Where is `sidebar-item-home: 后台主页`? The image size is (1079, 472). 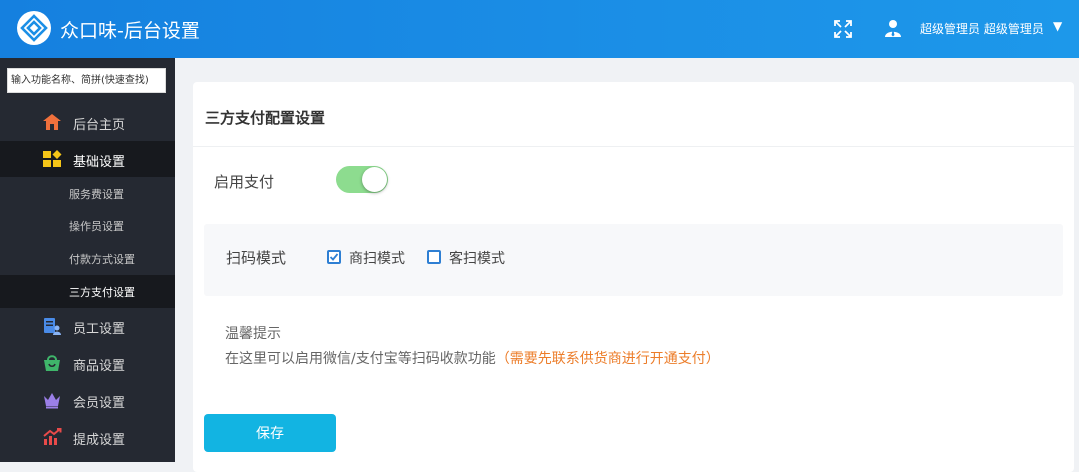
sidebar-item-home: 后台主页 is located at coordinates (87, 122).